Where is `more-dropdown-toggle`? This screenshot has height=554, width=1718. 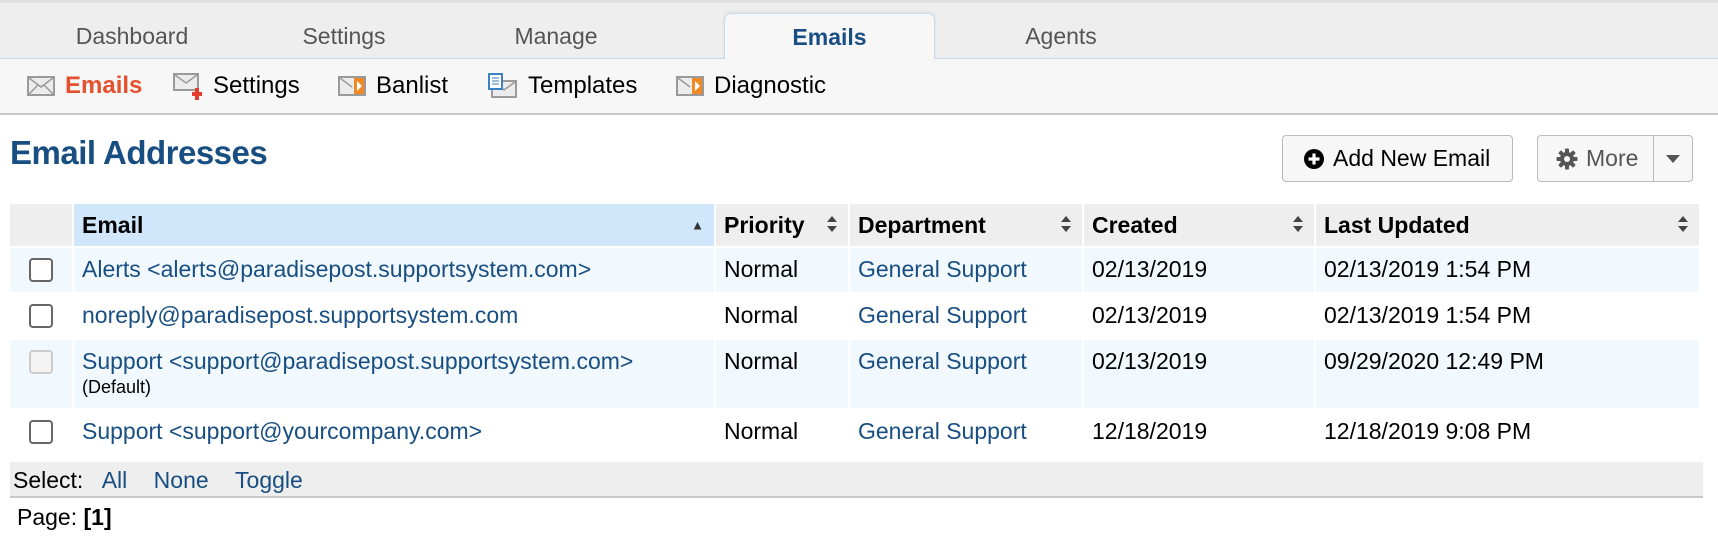 more-dropdown-toggle is located at coordinates (1673, 158).